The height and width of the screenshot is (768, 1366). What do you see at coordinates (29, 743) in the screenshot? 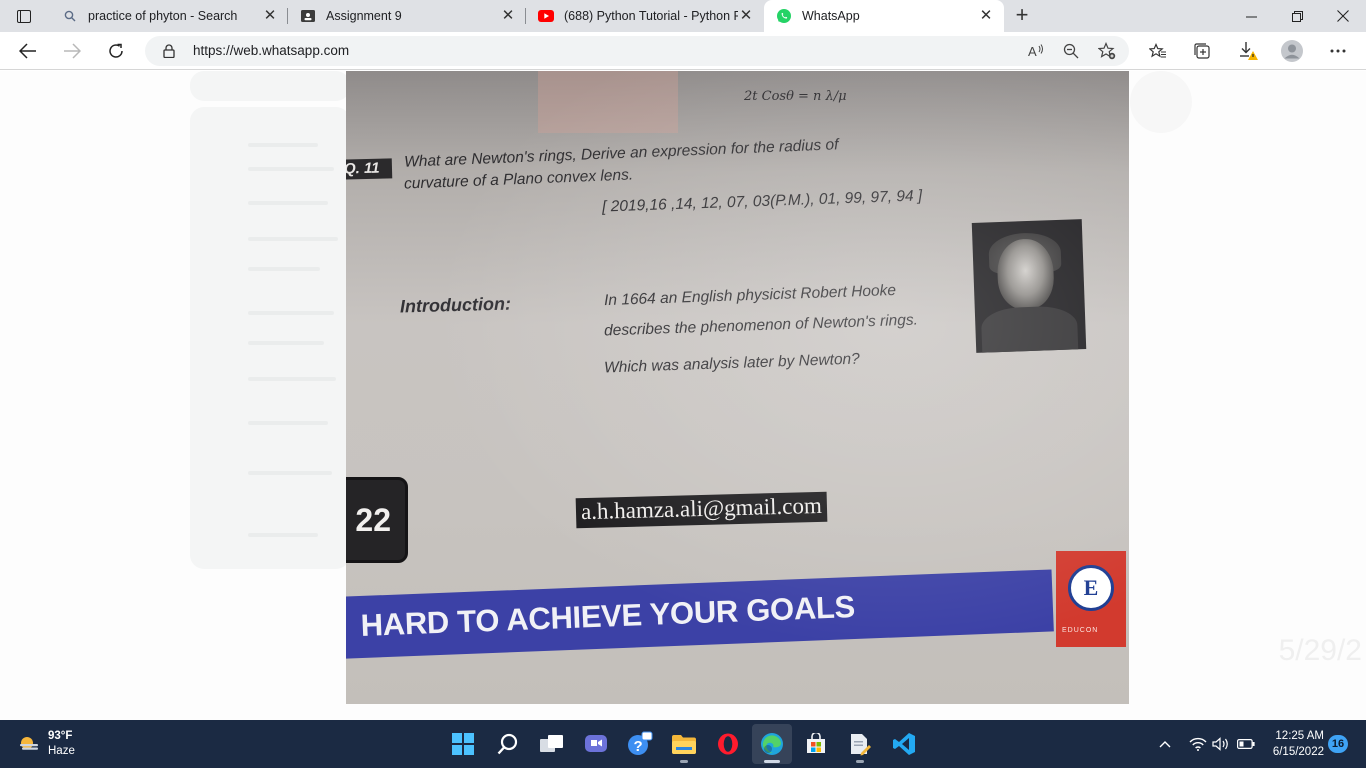
I see `weather-haze-icon` at bounding box center [29, 743].